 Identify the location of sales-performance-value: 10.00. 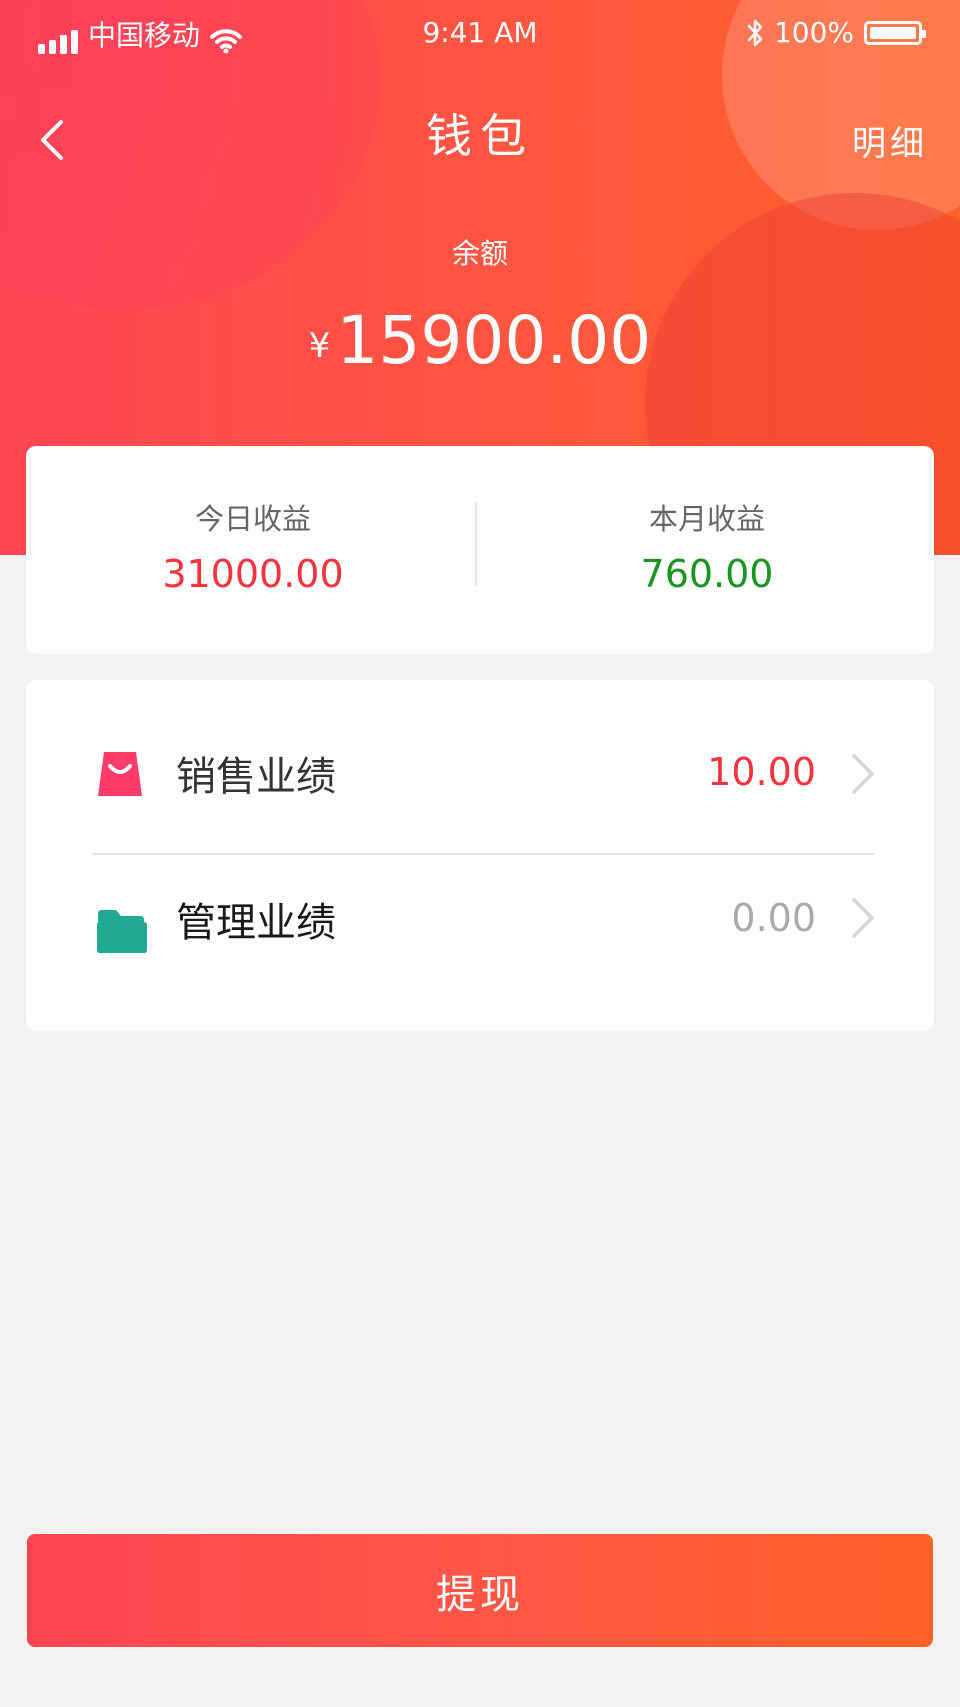
(761, 772).